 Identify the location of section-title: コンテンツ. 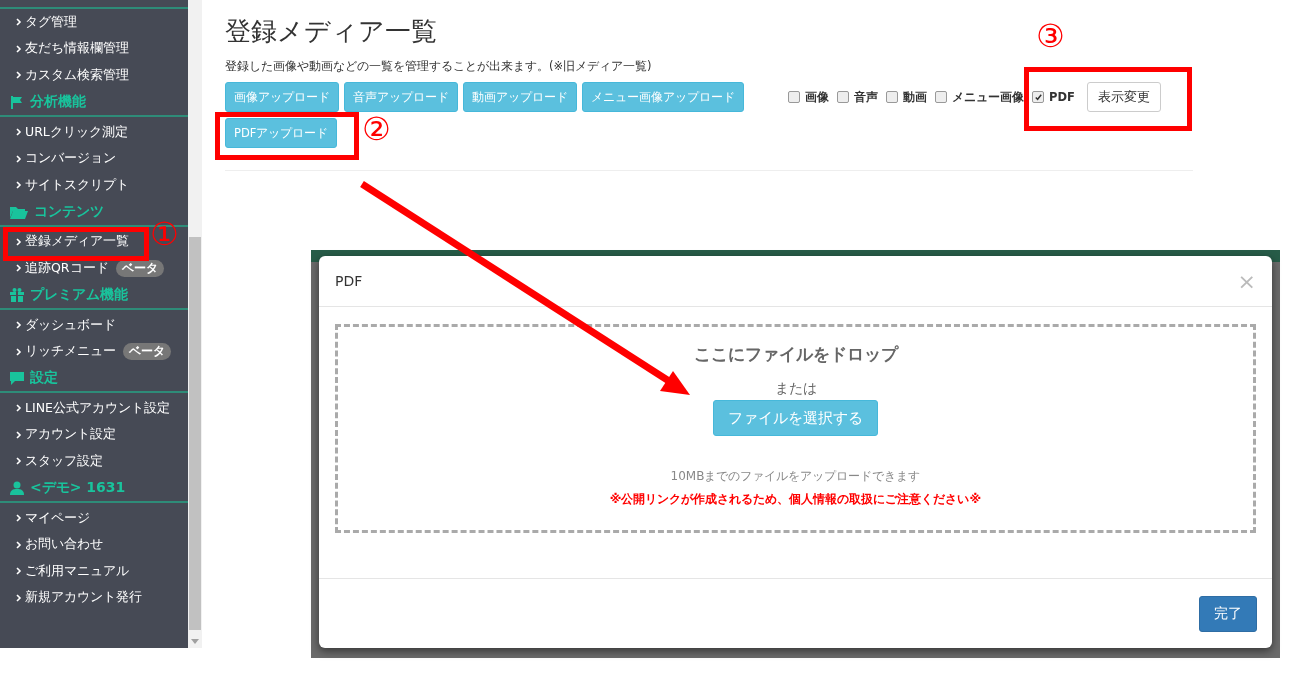
(69, 211).